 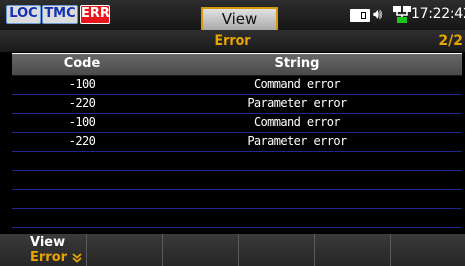 What do you see at coordinates (297, 63) in the screenshot?
I see `column-header-string: String` at bounding box center [297, 63].